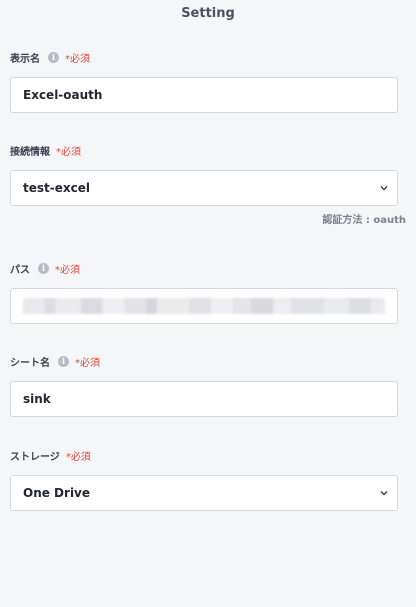 This screenshot has width=416, height=607. I want to click on sheet-name-value: sink, so click(37, 399).